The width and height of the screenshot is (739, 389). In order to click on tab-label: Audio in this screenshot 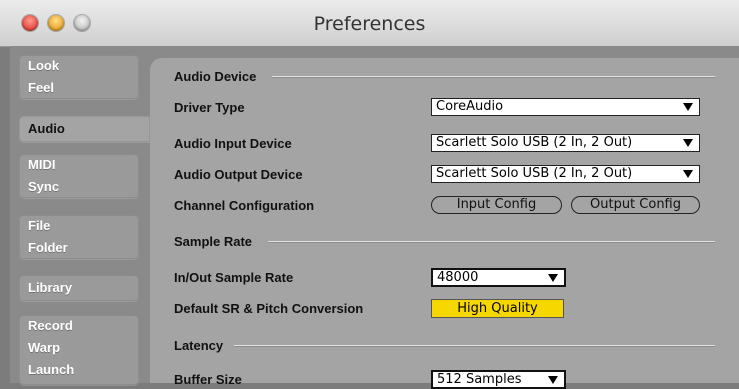, I will do `click(46, 128)`.